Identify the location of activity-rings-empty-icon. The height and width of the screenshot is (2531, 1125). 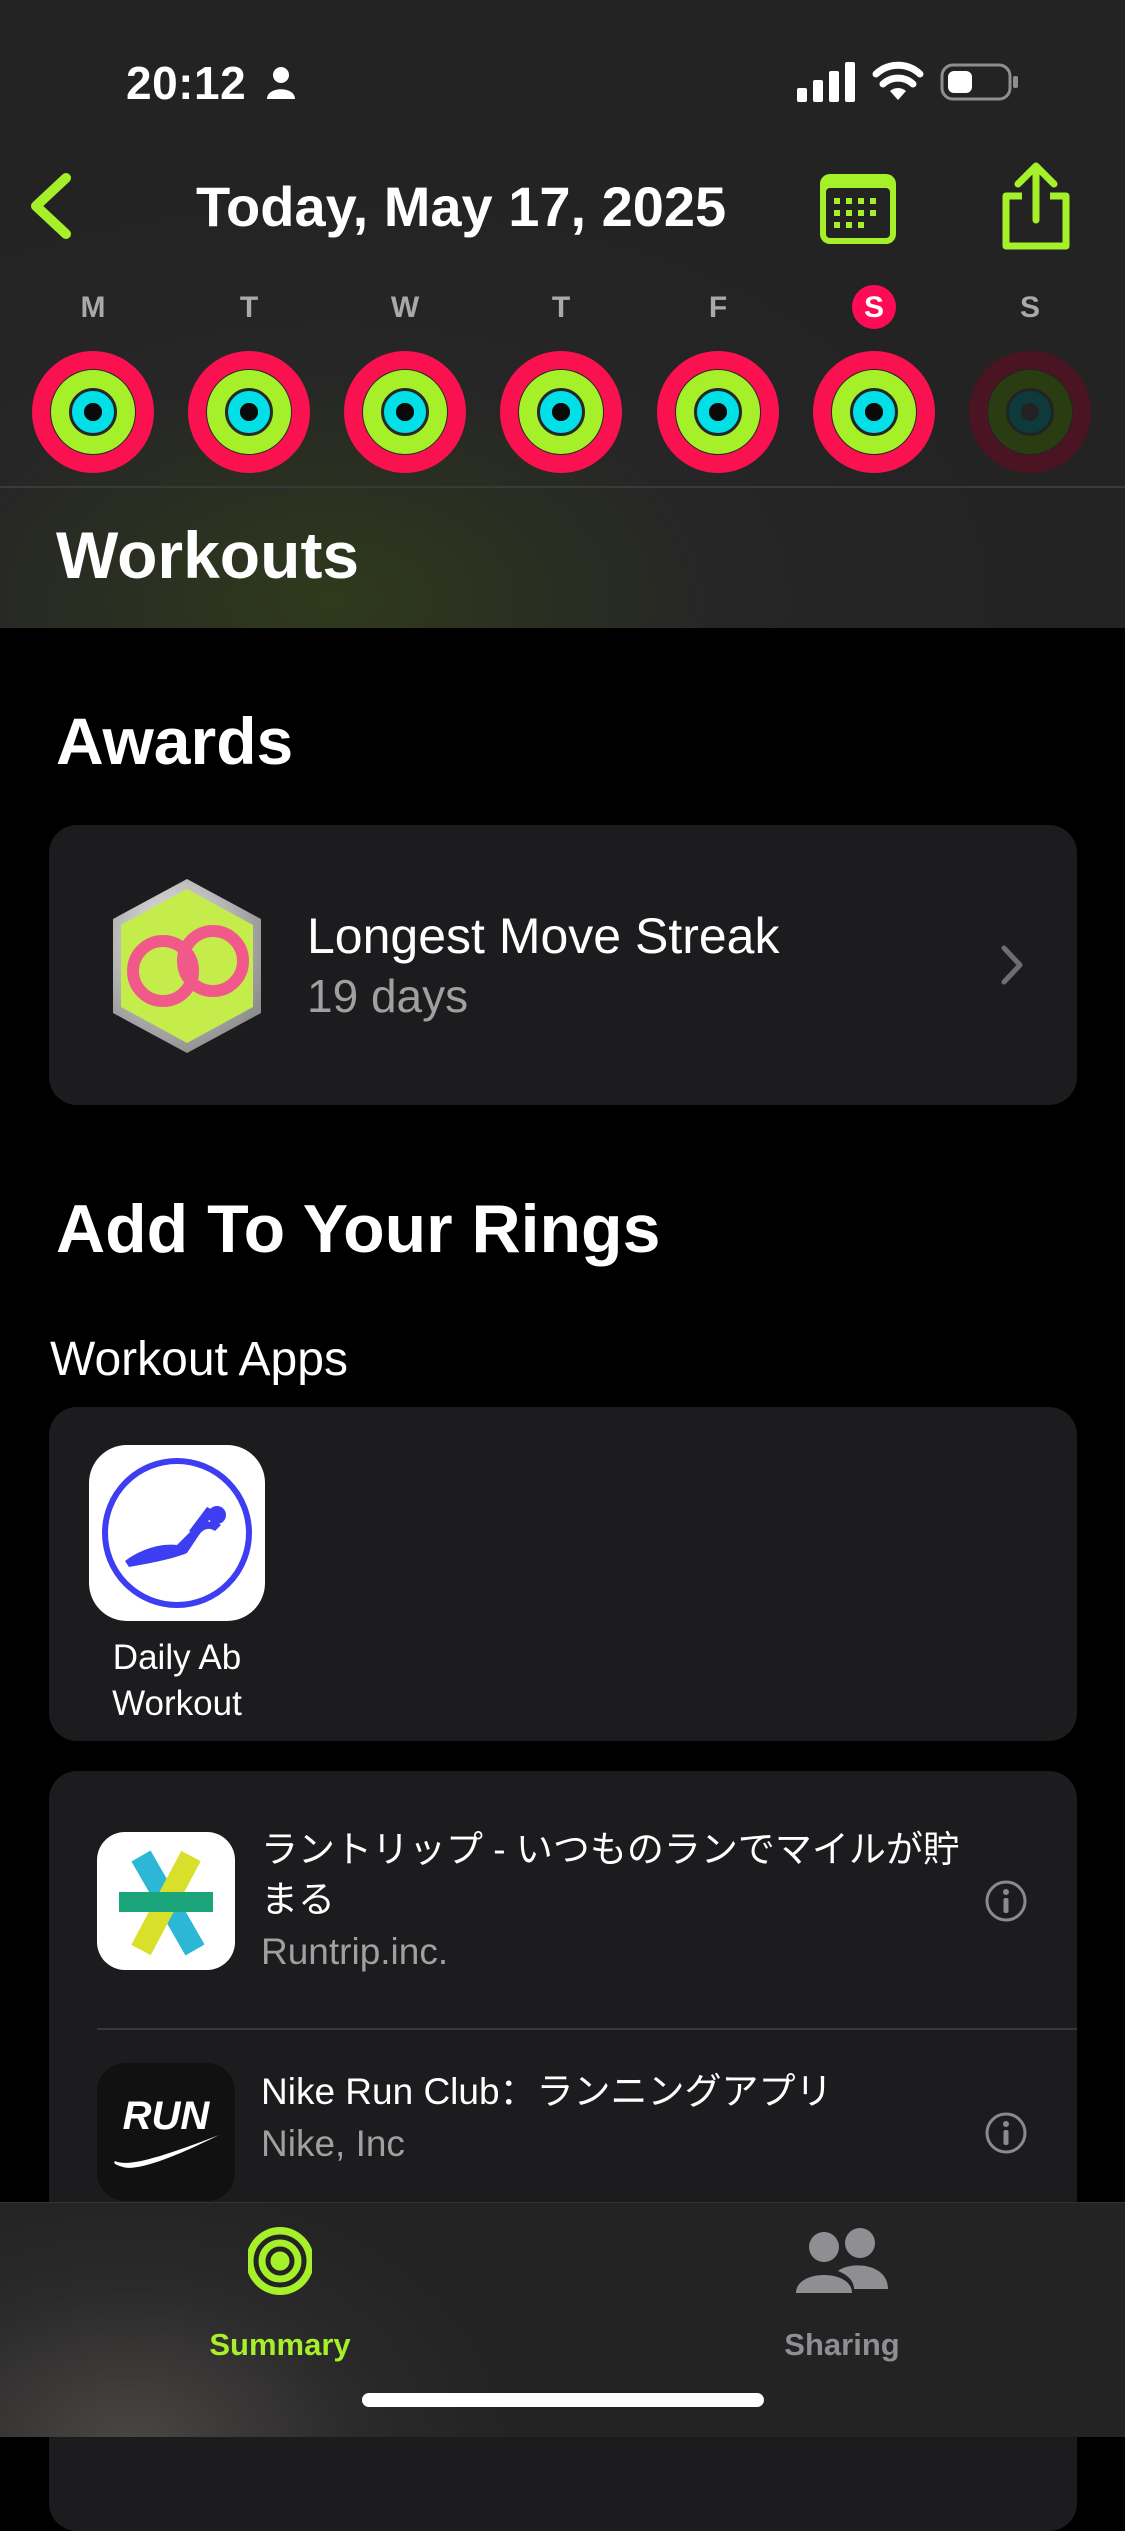
(1030, 412).